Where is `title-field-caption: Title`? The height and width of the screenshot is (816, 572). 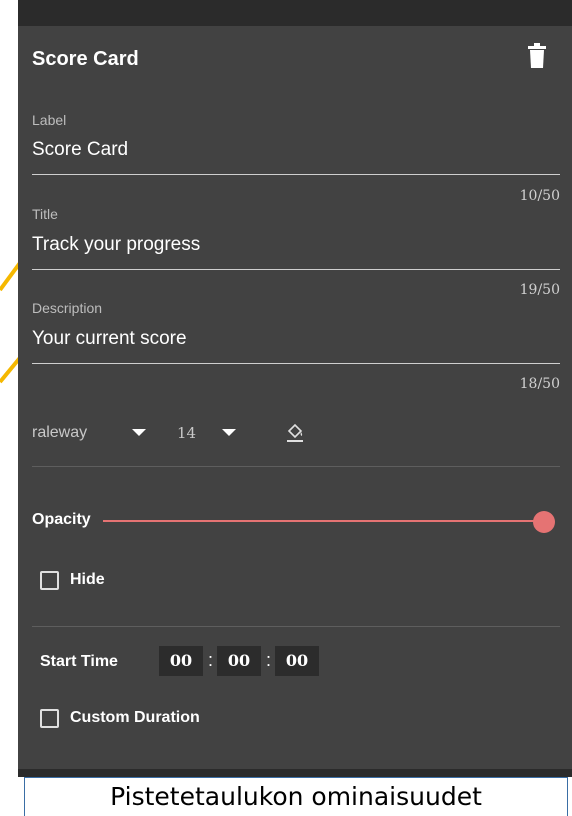
title-field-caption: Title is located at coordinates (45, 214).